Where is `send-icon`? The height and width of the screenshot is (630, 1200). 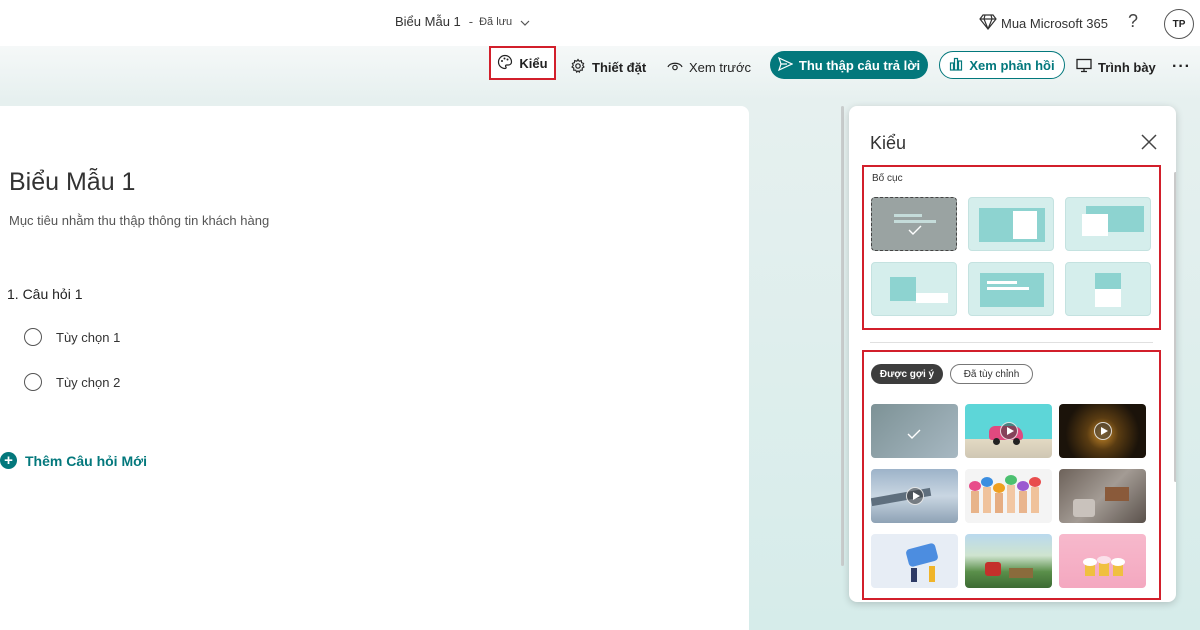
send-icon is located at coordinates (785, 65).